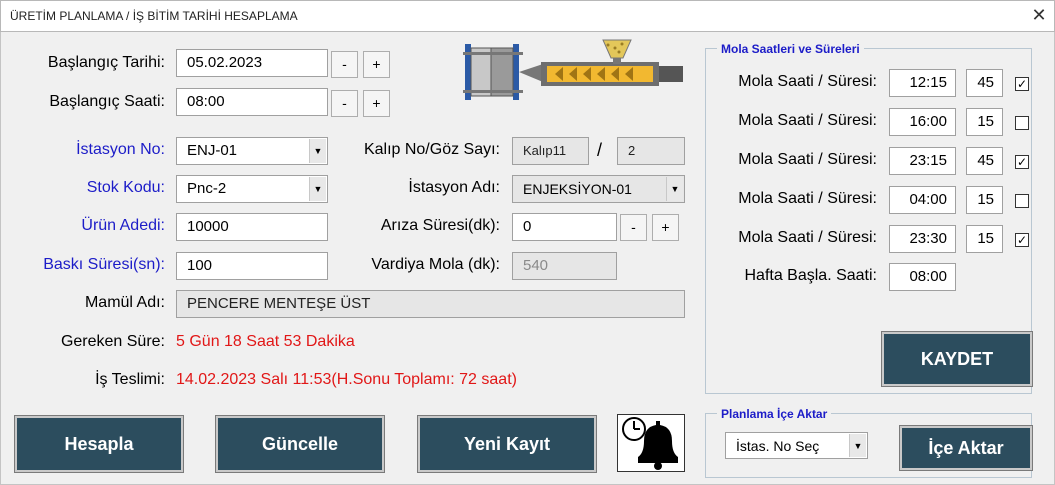  What do you see at coordinates (922, 277) in the screenshot?
I see `week-start-input: 08:00` at bounding box center [922, 277].